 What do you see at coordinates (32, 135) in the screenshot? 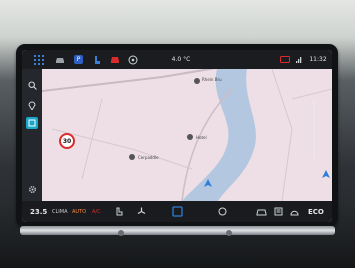
I see `navigation-sidebar` at bounding box center [32, 135].